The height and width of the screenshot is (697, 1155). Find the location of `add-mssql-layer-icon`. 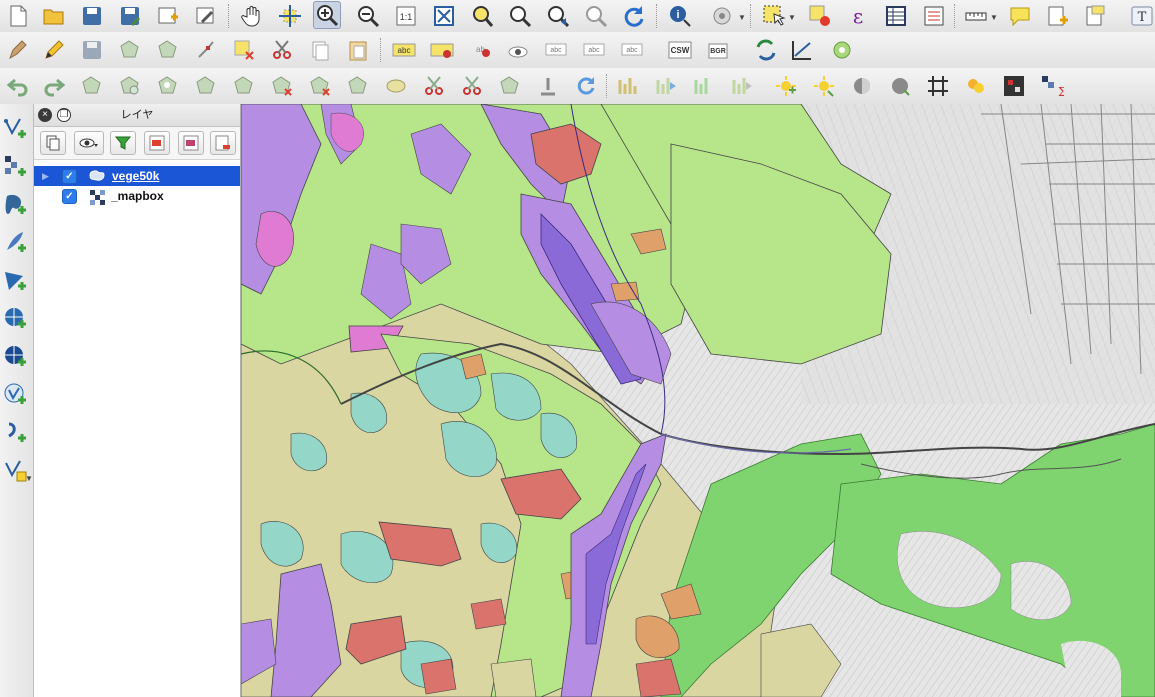

add-mssql-layer-icon is located at coordinates (15, 280).